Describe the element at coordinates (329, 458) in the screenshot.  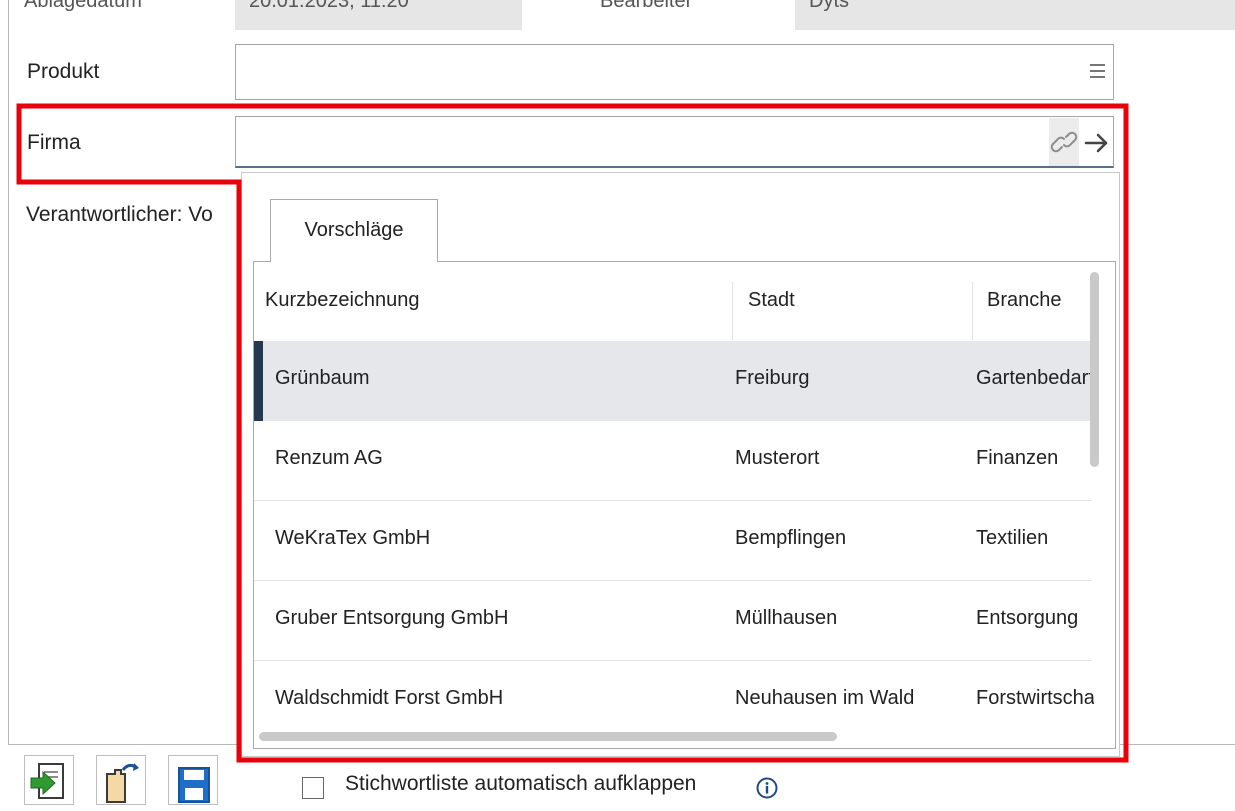
I see `cell-short-name: Renzum AG` at that location.